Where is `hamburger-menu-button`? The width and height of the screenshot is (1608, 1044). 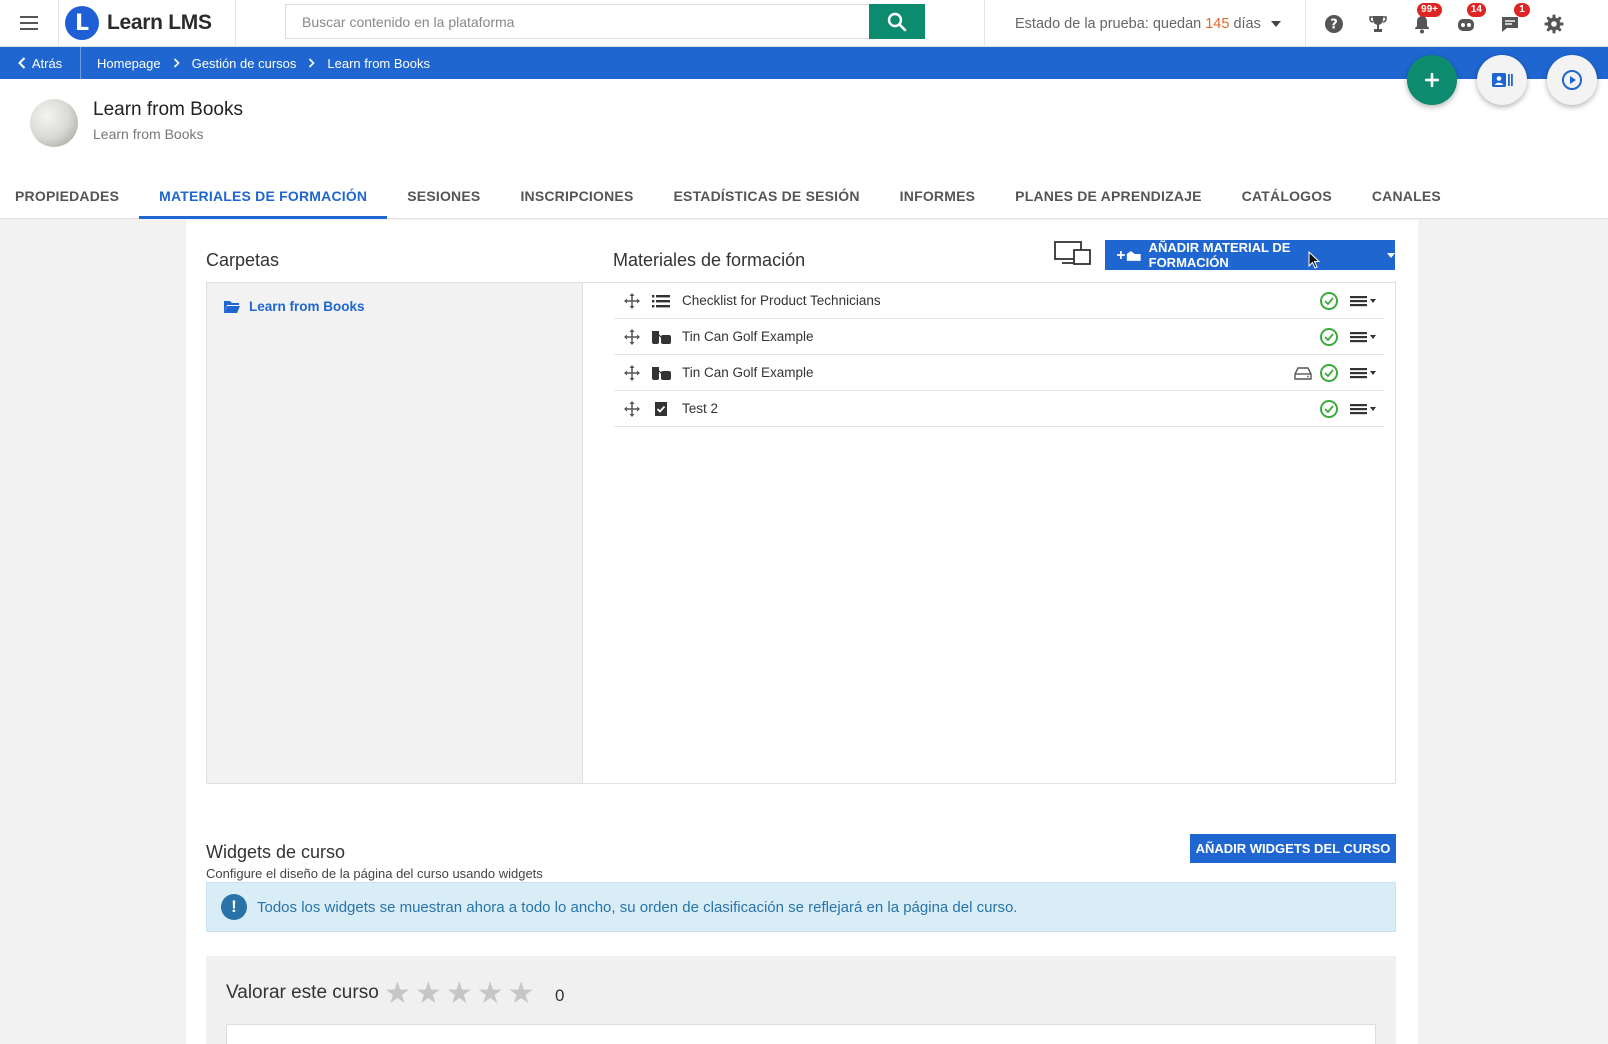 hamburger-menu-button is located at coordinates (29, 23).